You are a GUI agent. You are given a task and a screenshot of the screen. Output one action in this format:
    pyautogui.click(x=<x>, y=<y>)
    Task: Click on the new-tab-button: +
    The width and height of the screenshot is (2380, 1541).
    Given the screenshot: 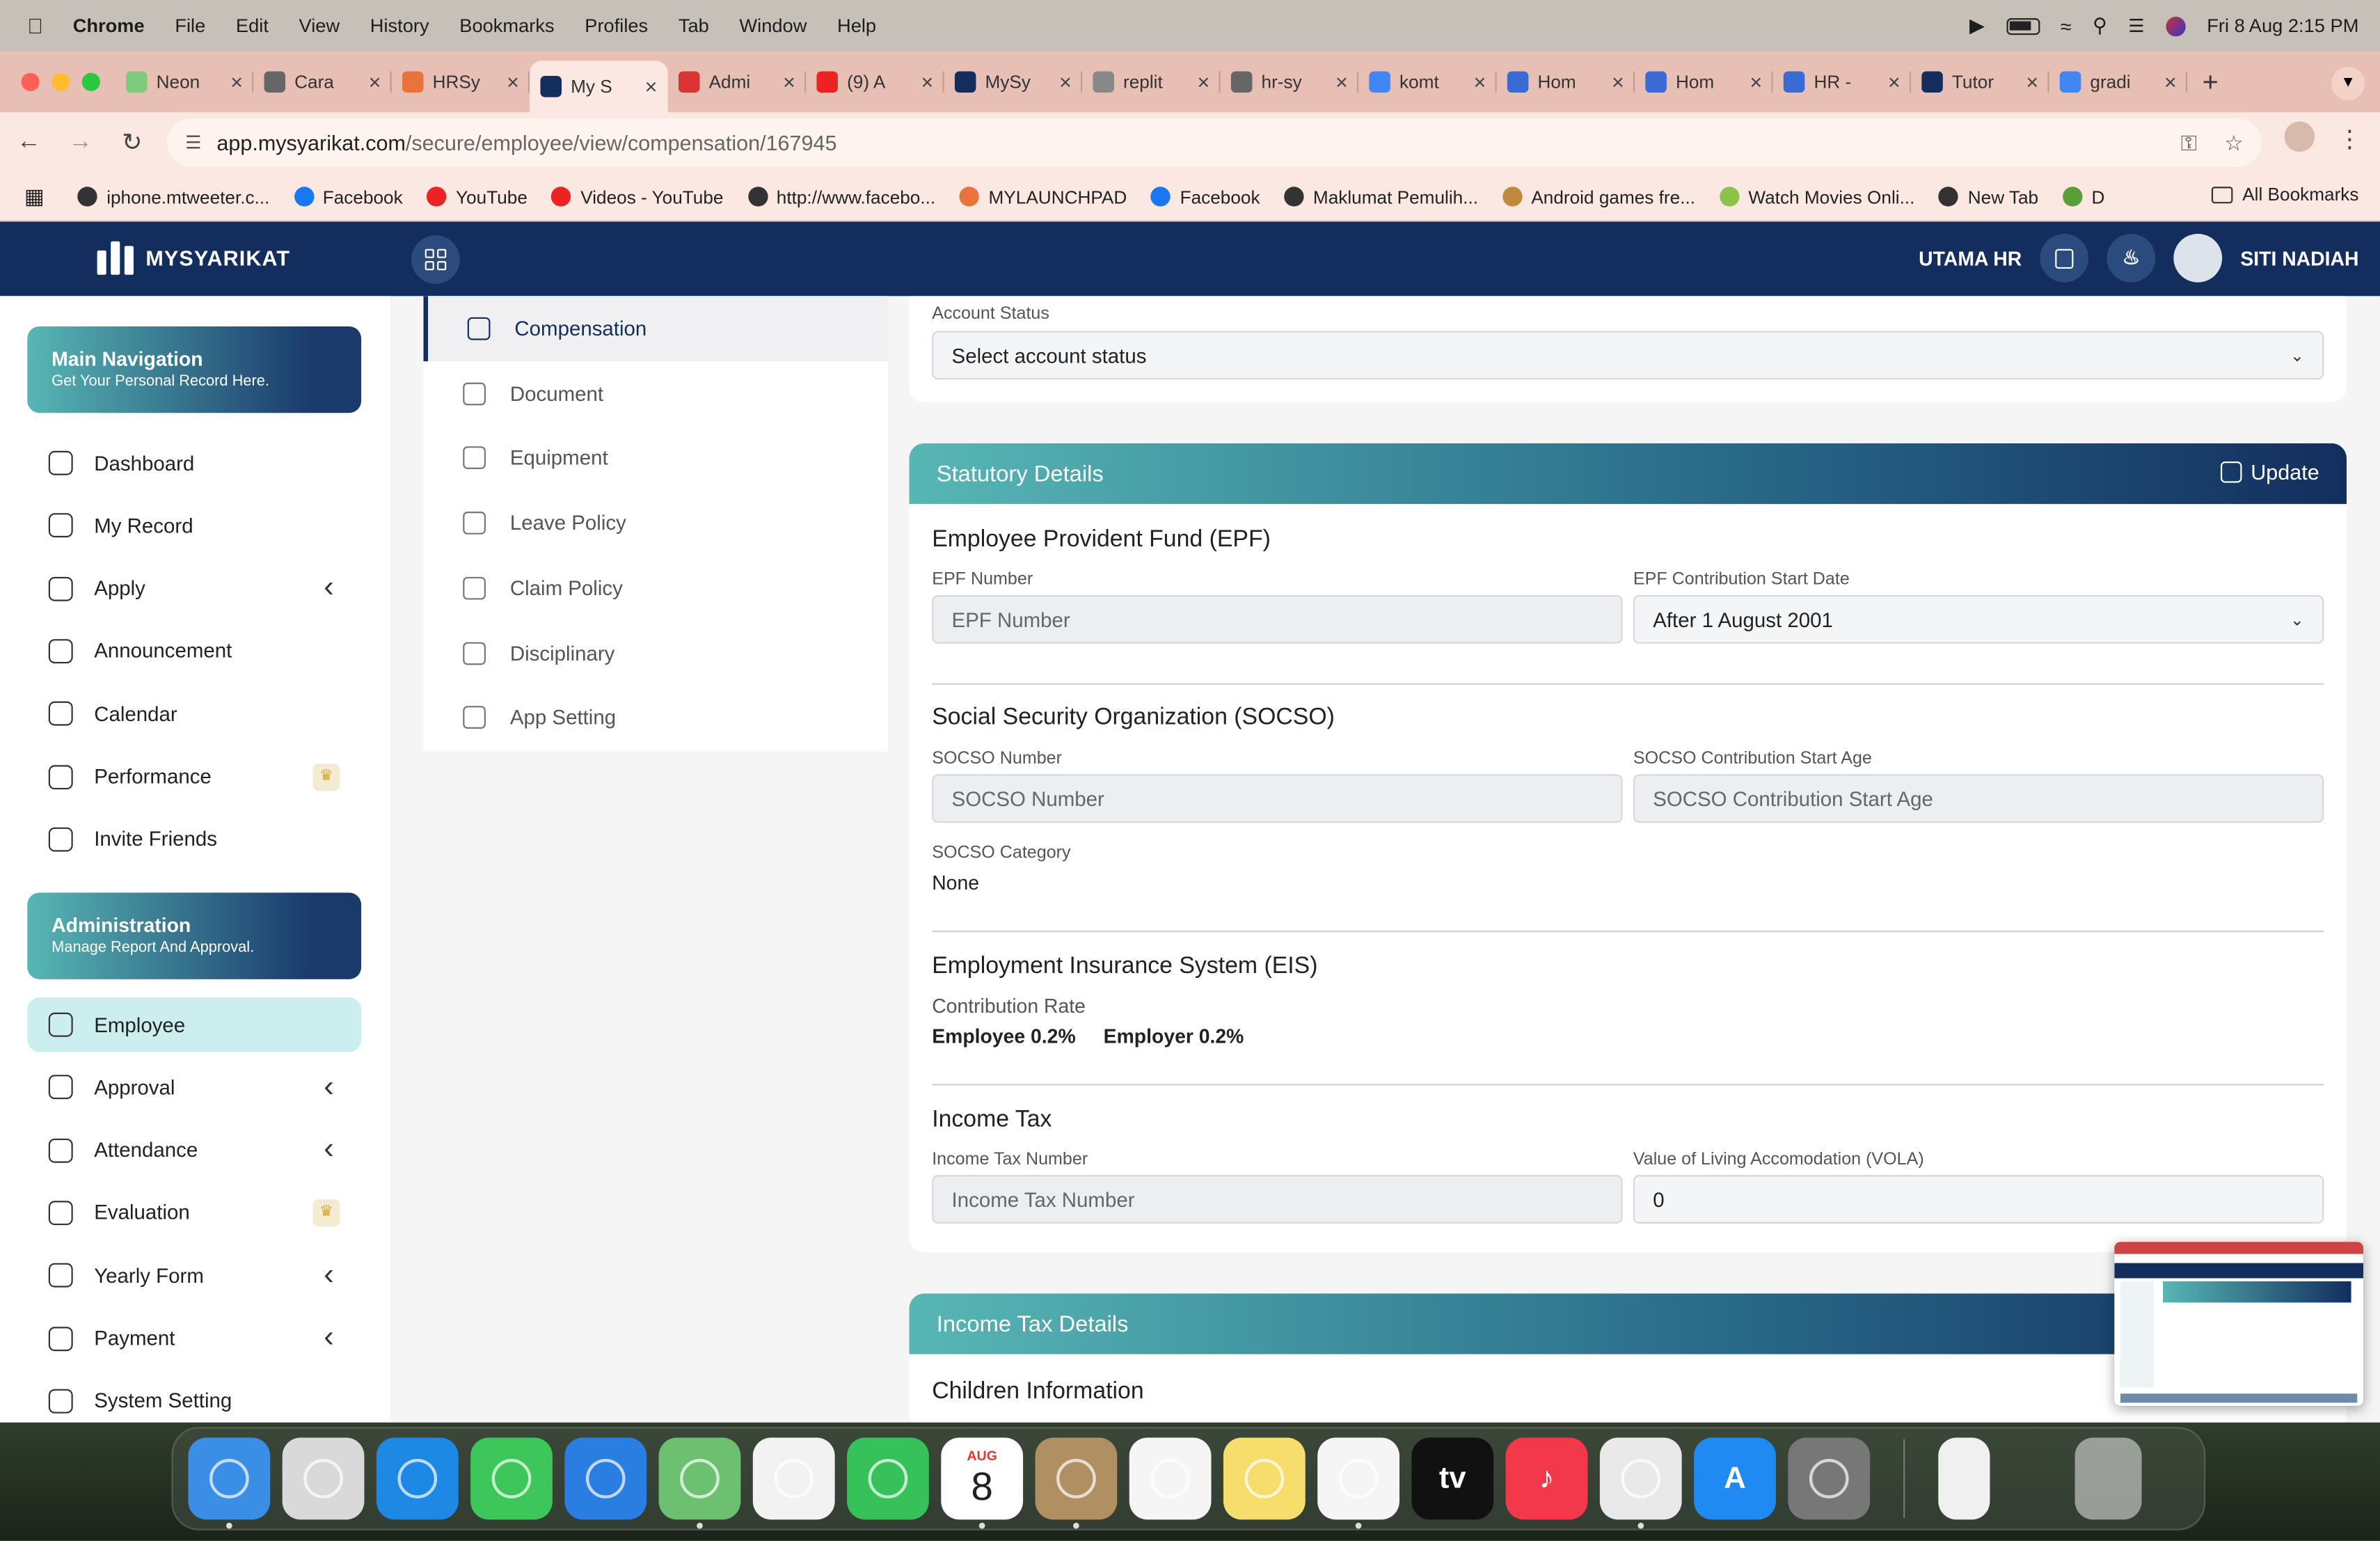 What is the action you would take?
    pyautogui.click(x=2211, y=82)
    